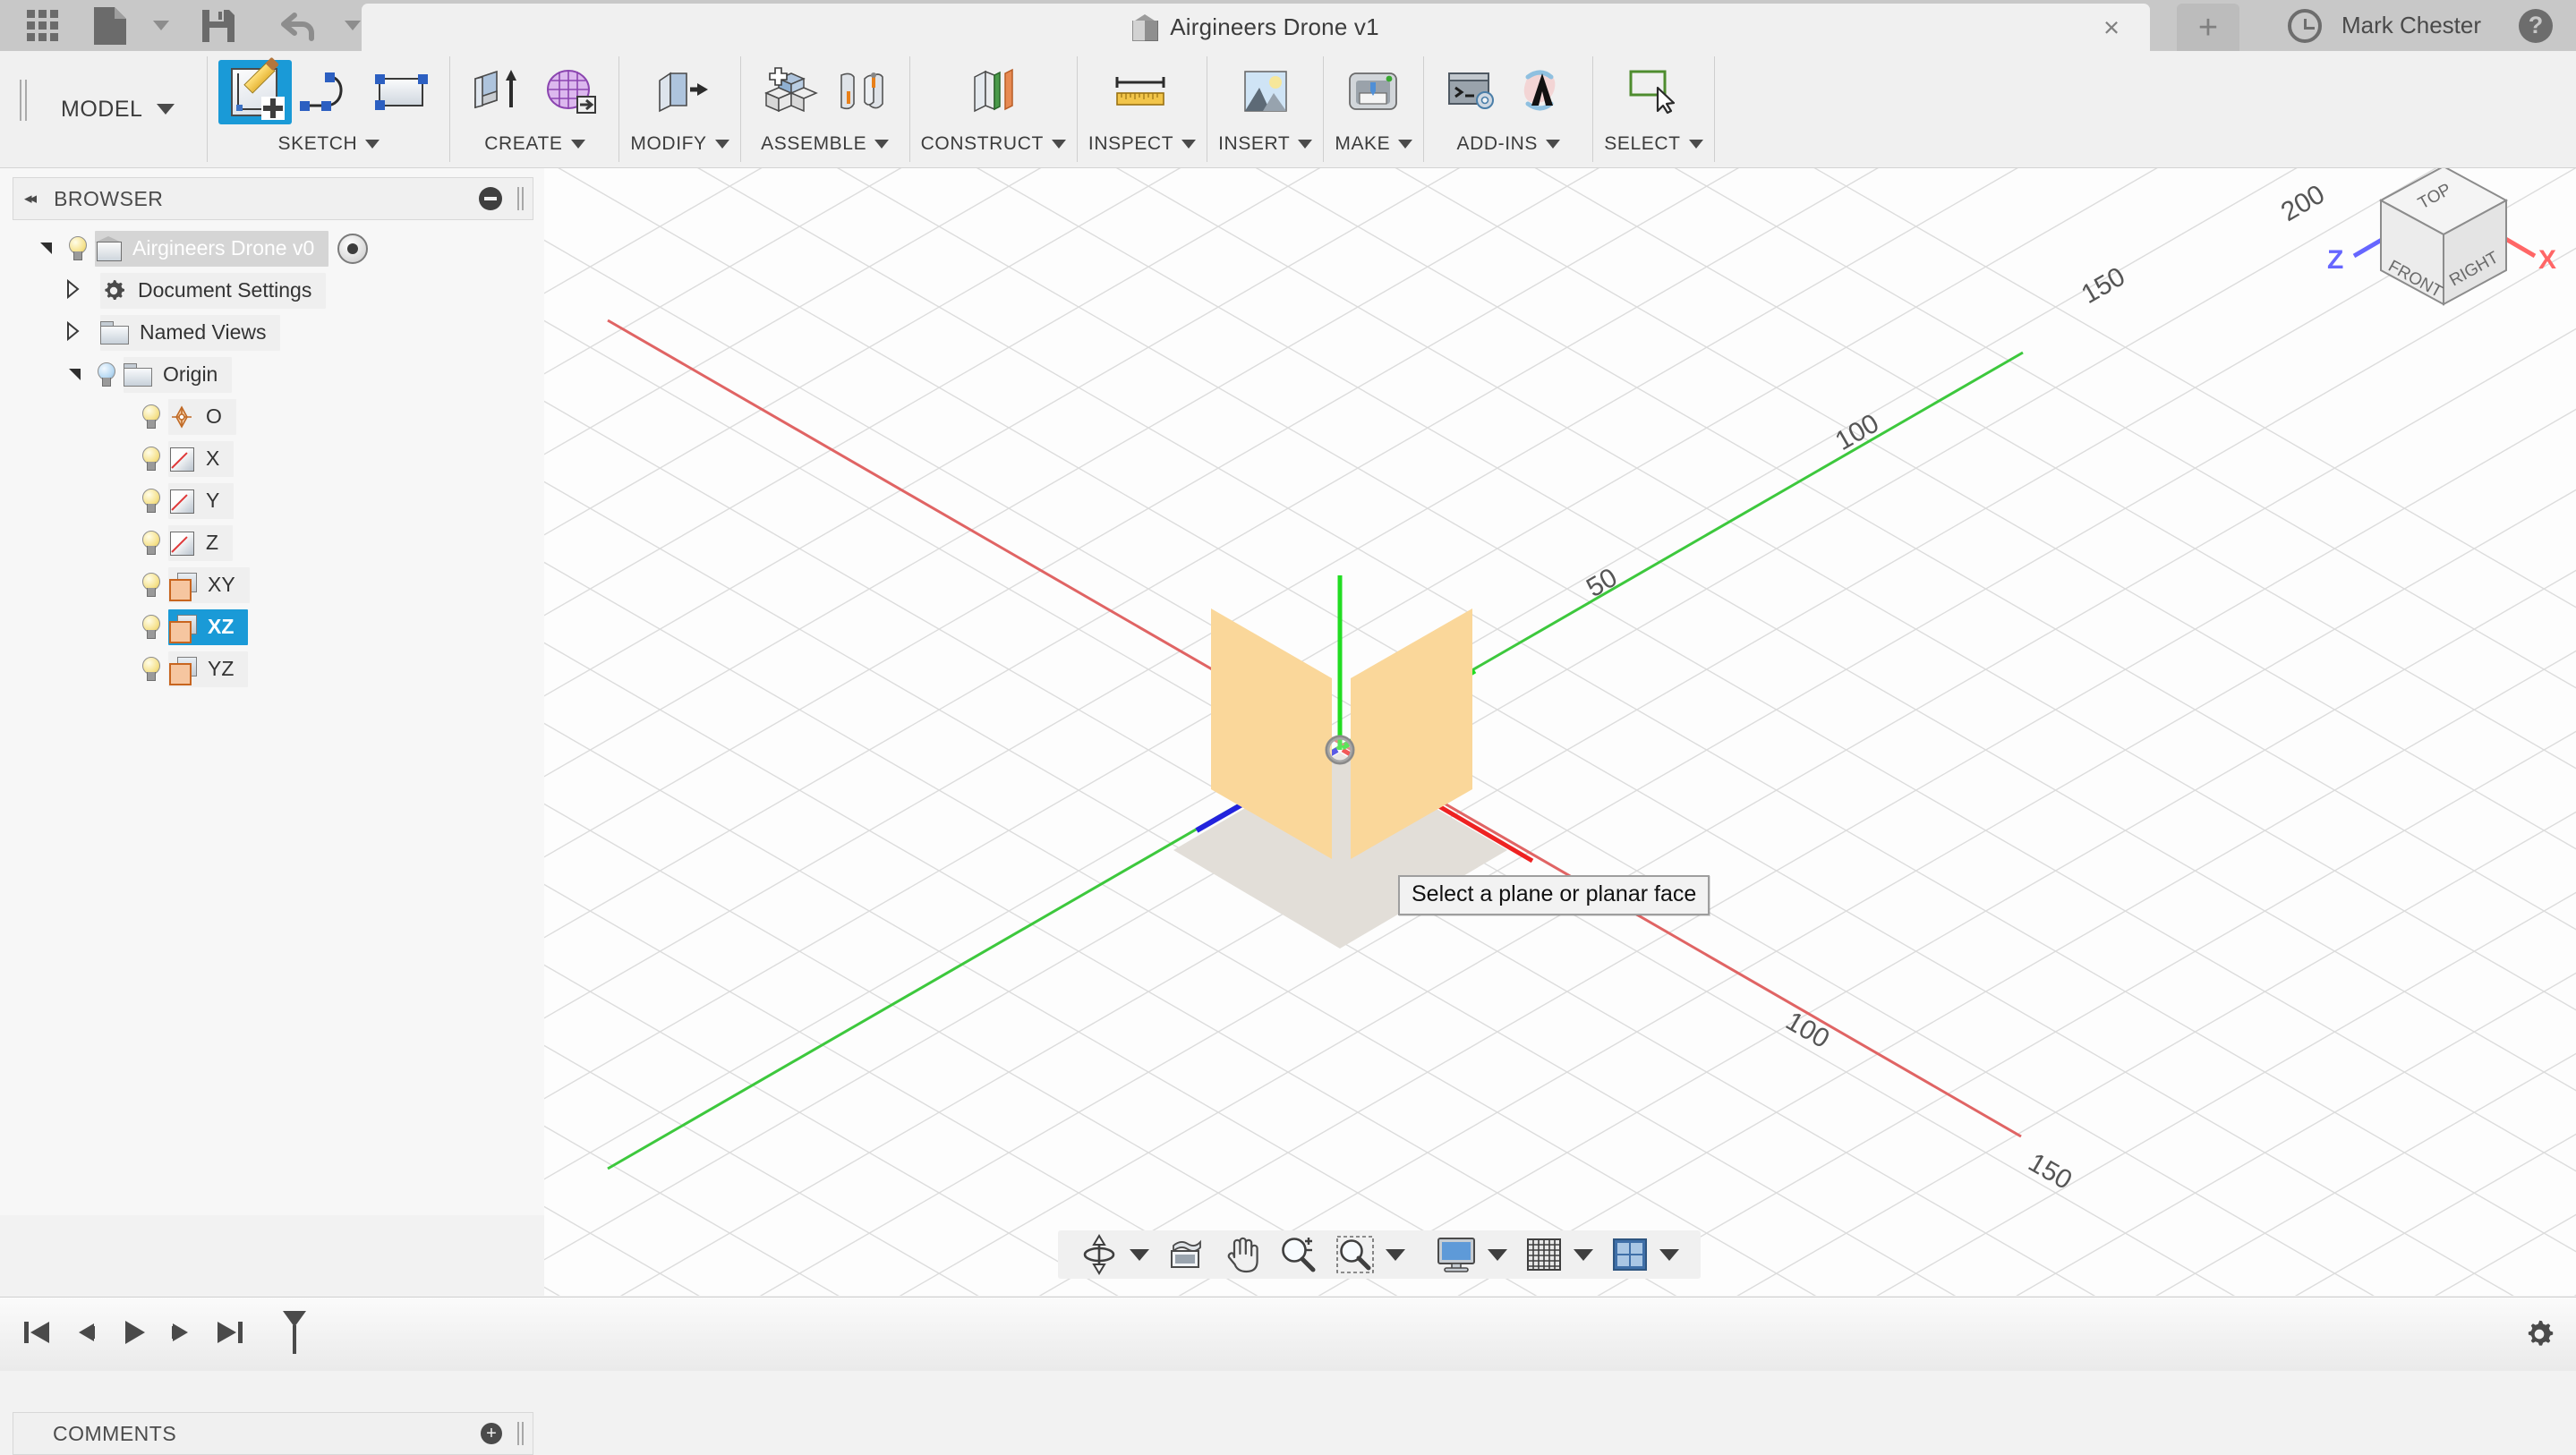  I want to click on tree-row-plane-yz: YZ, so click(272, 669).